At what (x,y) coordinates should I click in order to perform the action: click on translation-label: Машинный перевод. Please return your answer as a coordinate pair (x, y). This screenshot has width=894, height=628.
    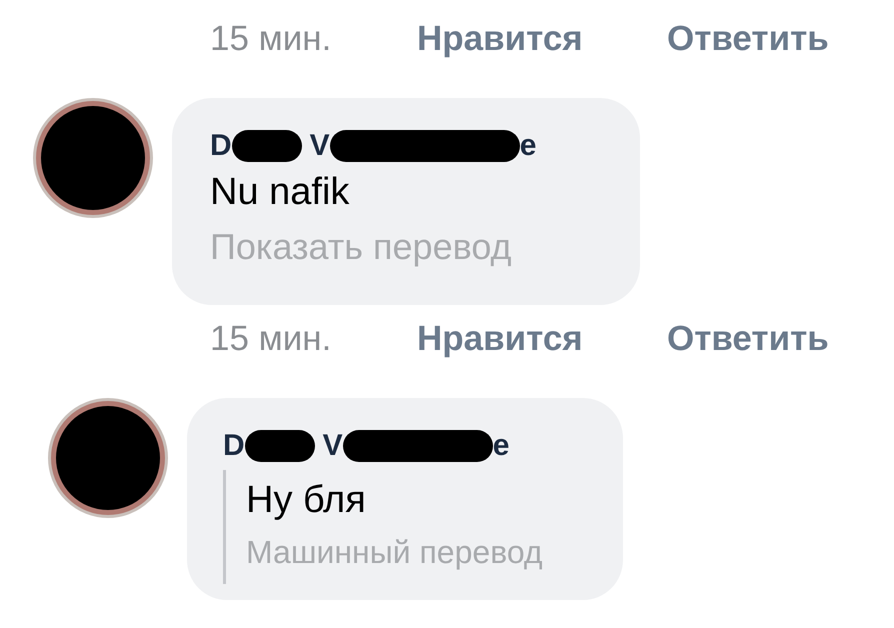
    Looking at the image, I should click on (395, 552).